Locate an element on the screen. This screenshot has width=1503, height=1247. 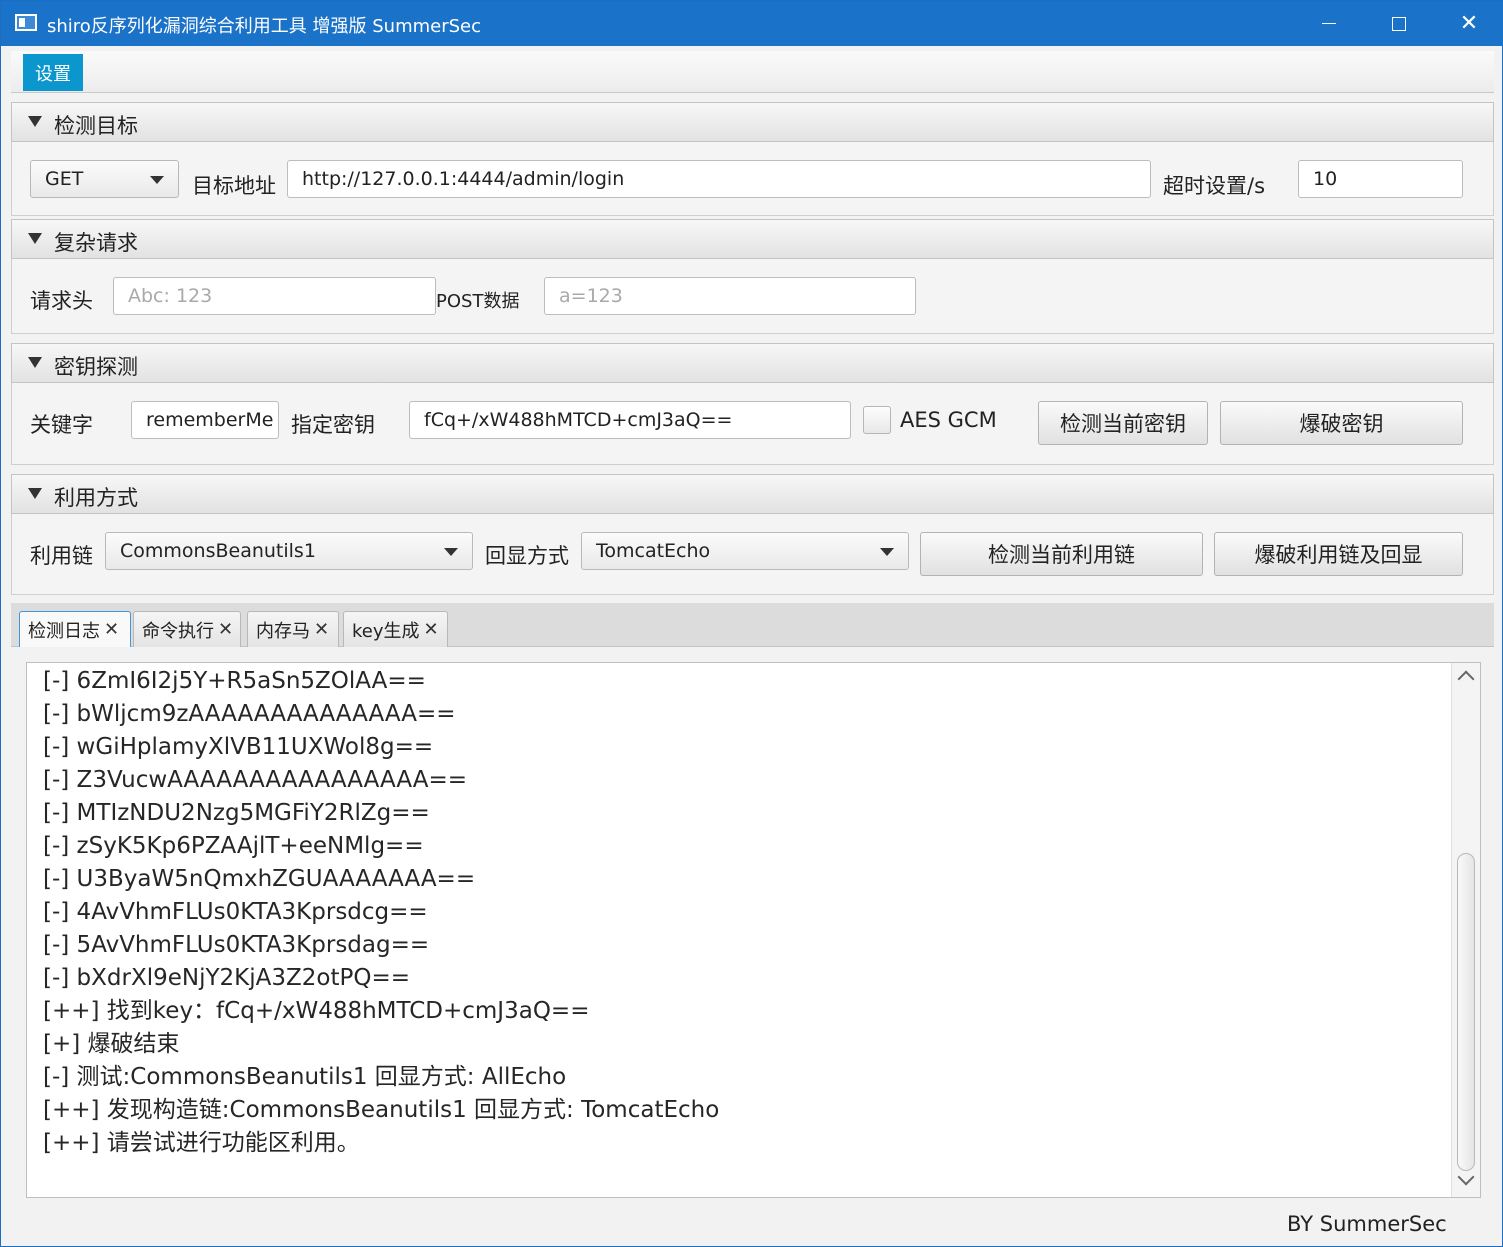
aes-gcm-label: AES GCM is located at coordinates (948, 420).